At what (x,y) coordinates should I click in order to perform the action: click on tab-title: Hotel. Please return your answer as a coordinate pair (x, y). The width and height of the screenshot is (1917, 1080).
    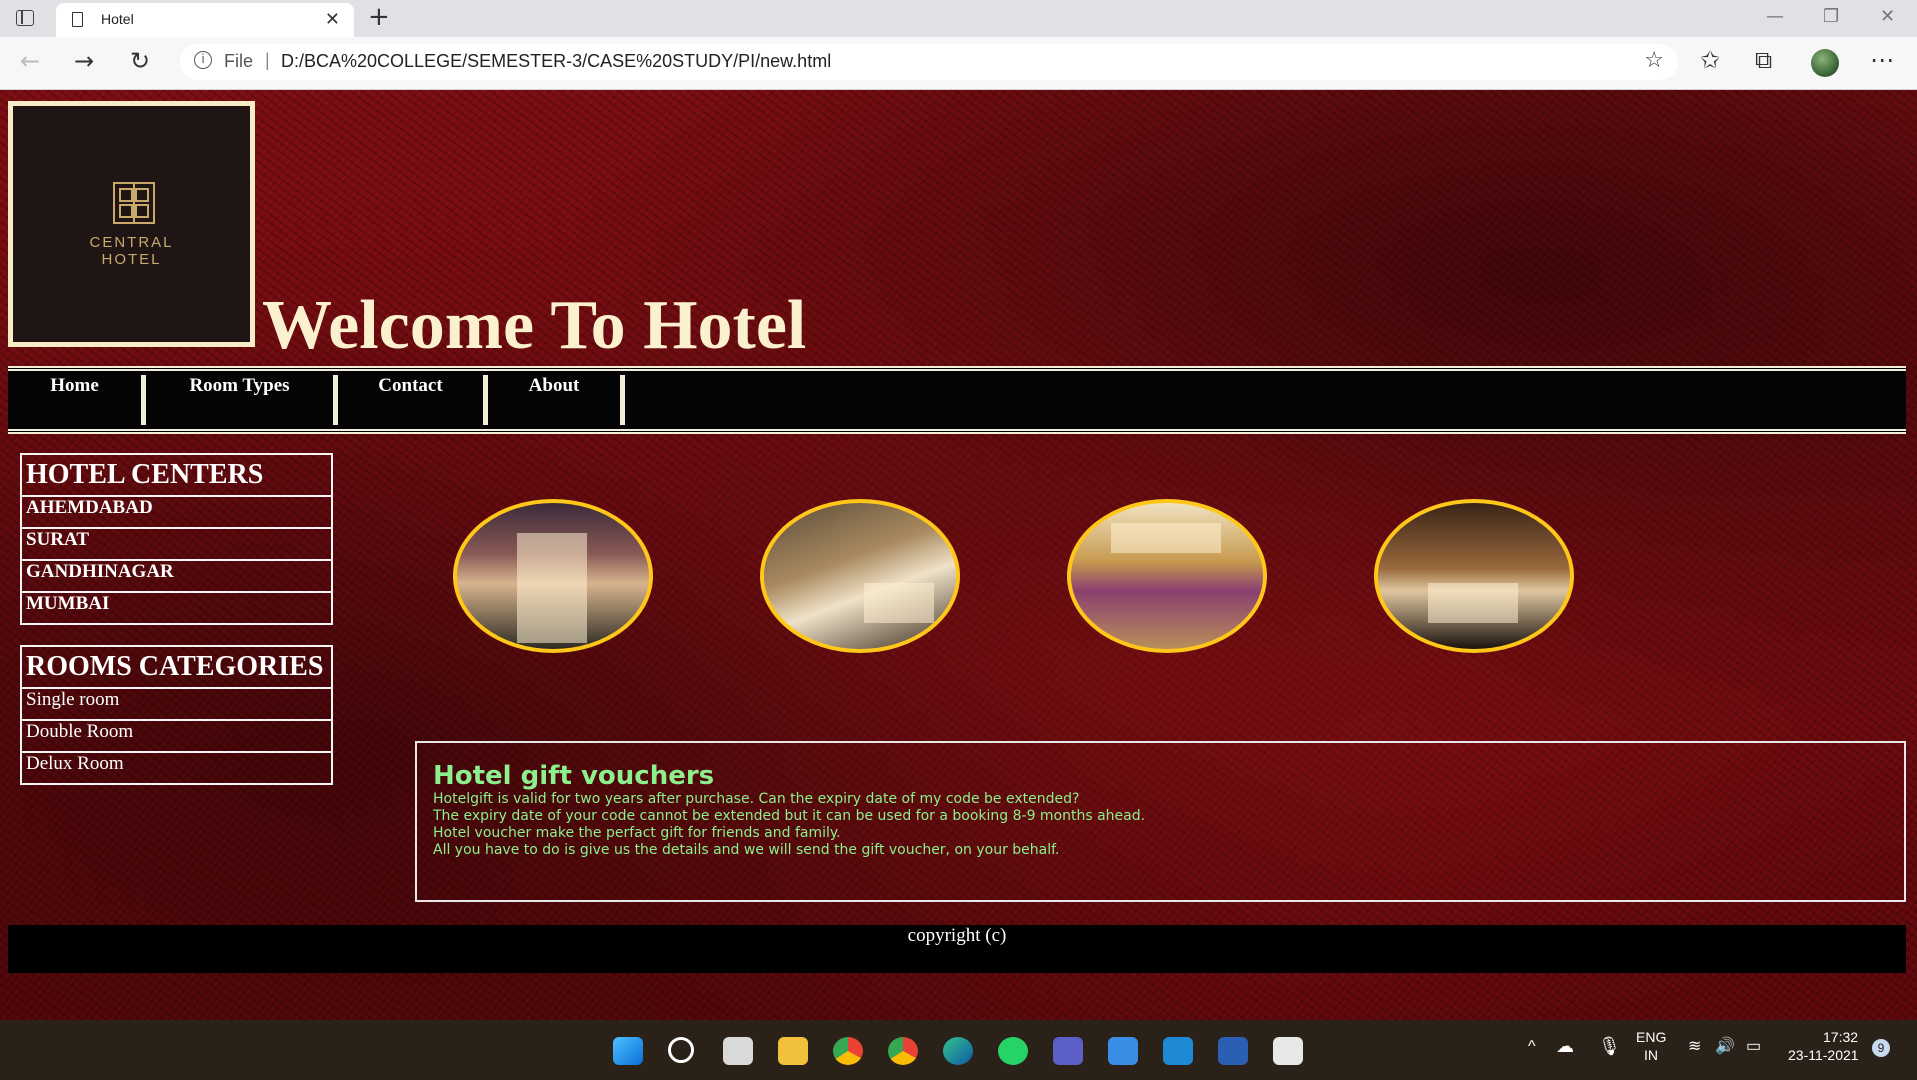
    Looking at the image, I should click on (117, 19).